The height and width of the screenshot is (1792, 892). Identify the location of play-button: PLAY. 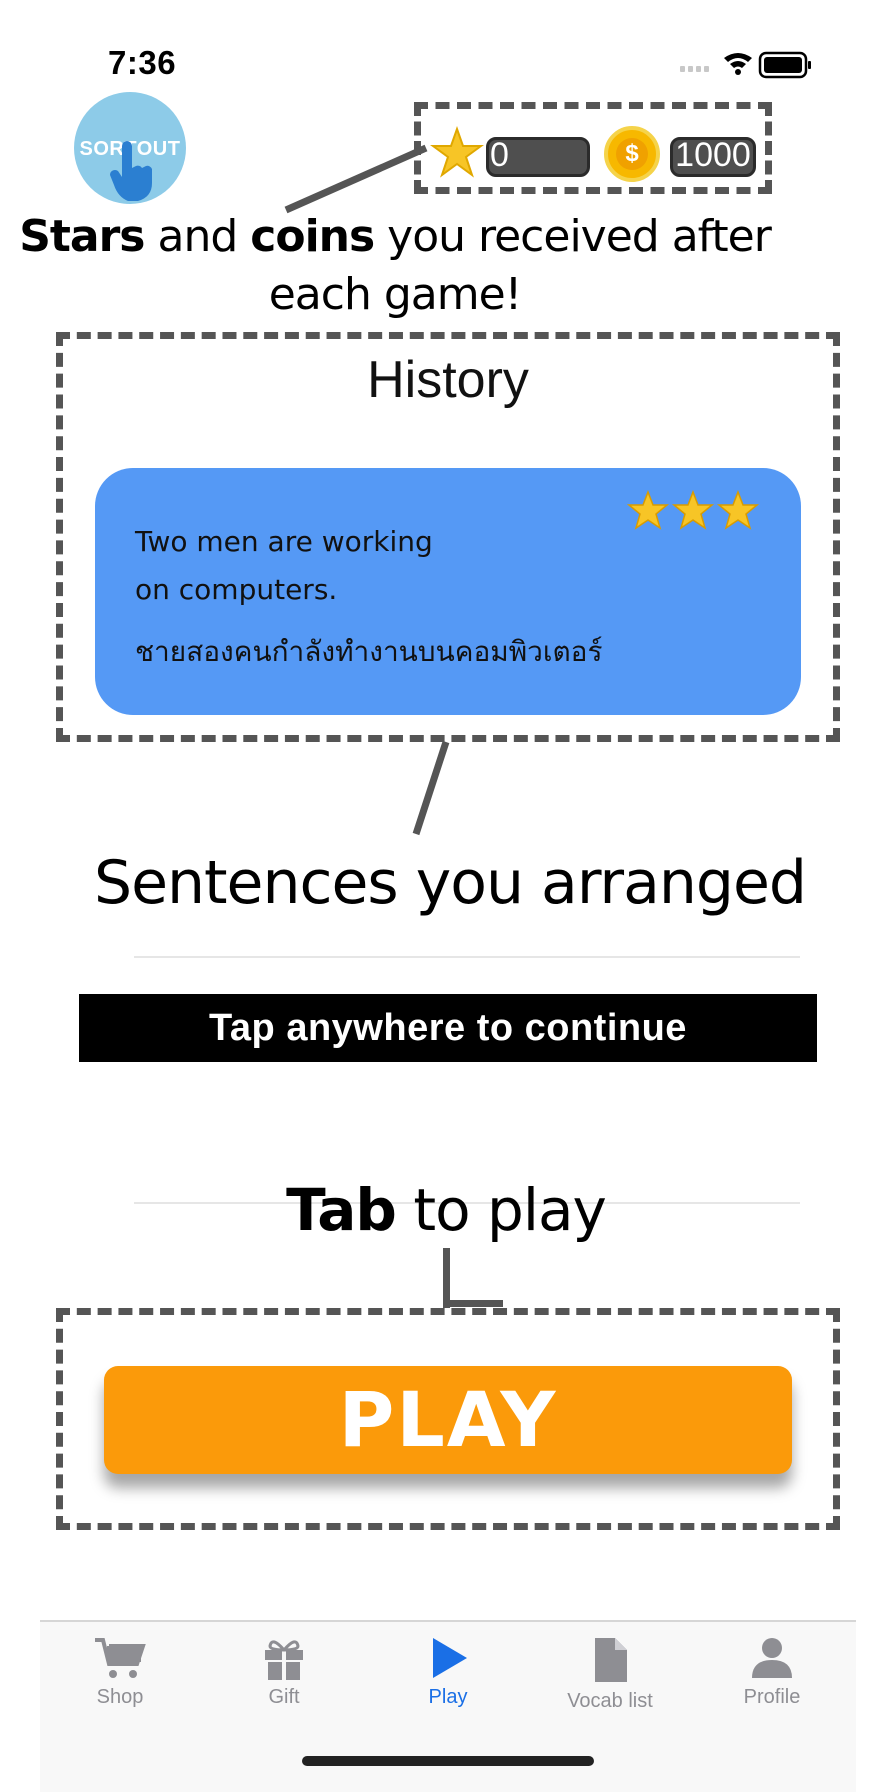
(448, 1420).